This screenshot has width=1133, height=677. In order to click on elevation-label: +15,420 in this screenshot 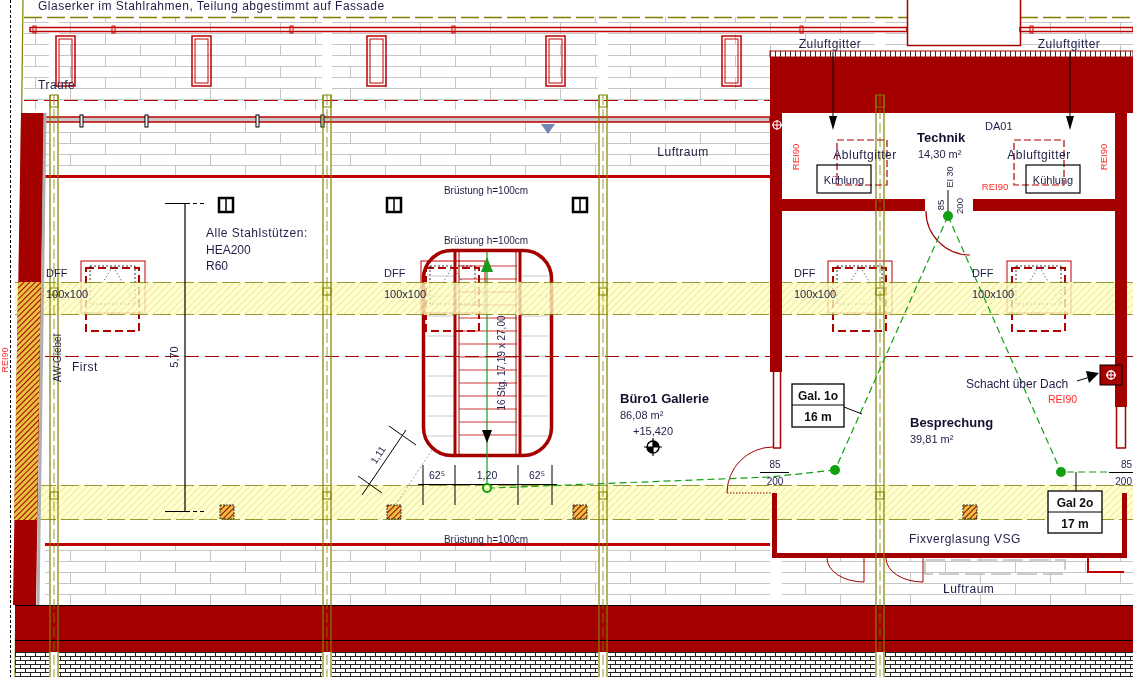, I will do `click(653, 431)`.